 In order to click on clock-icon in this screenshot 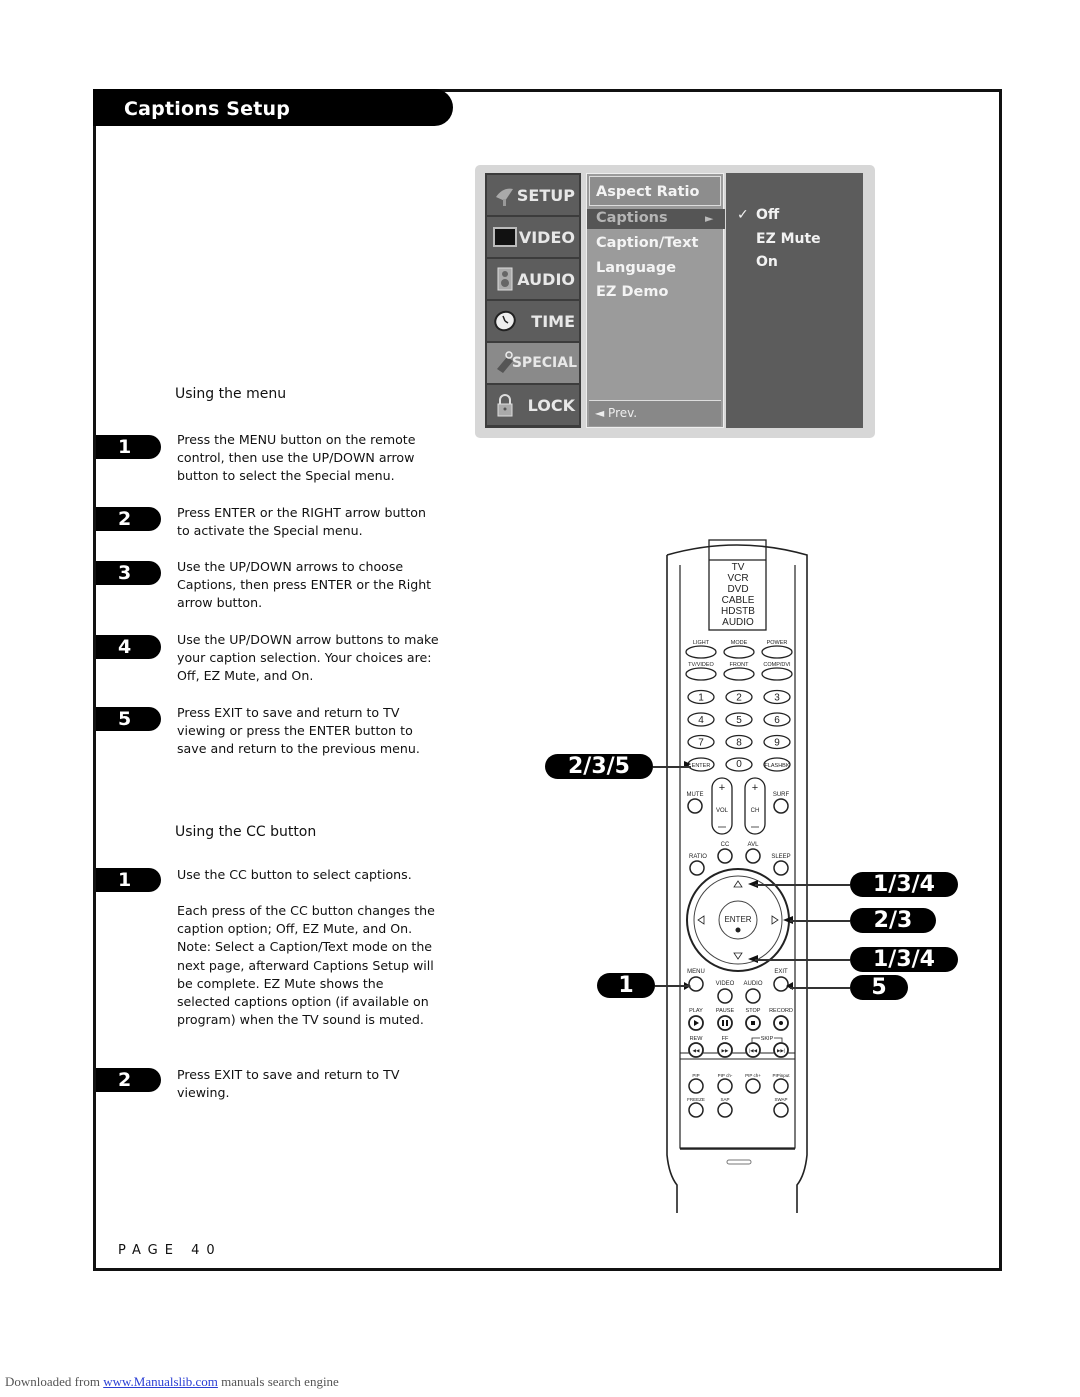, I will do `click(505, 321)`.